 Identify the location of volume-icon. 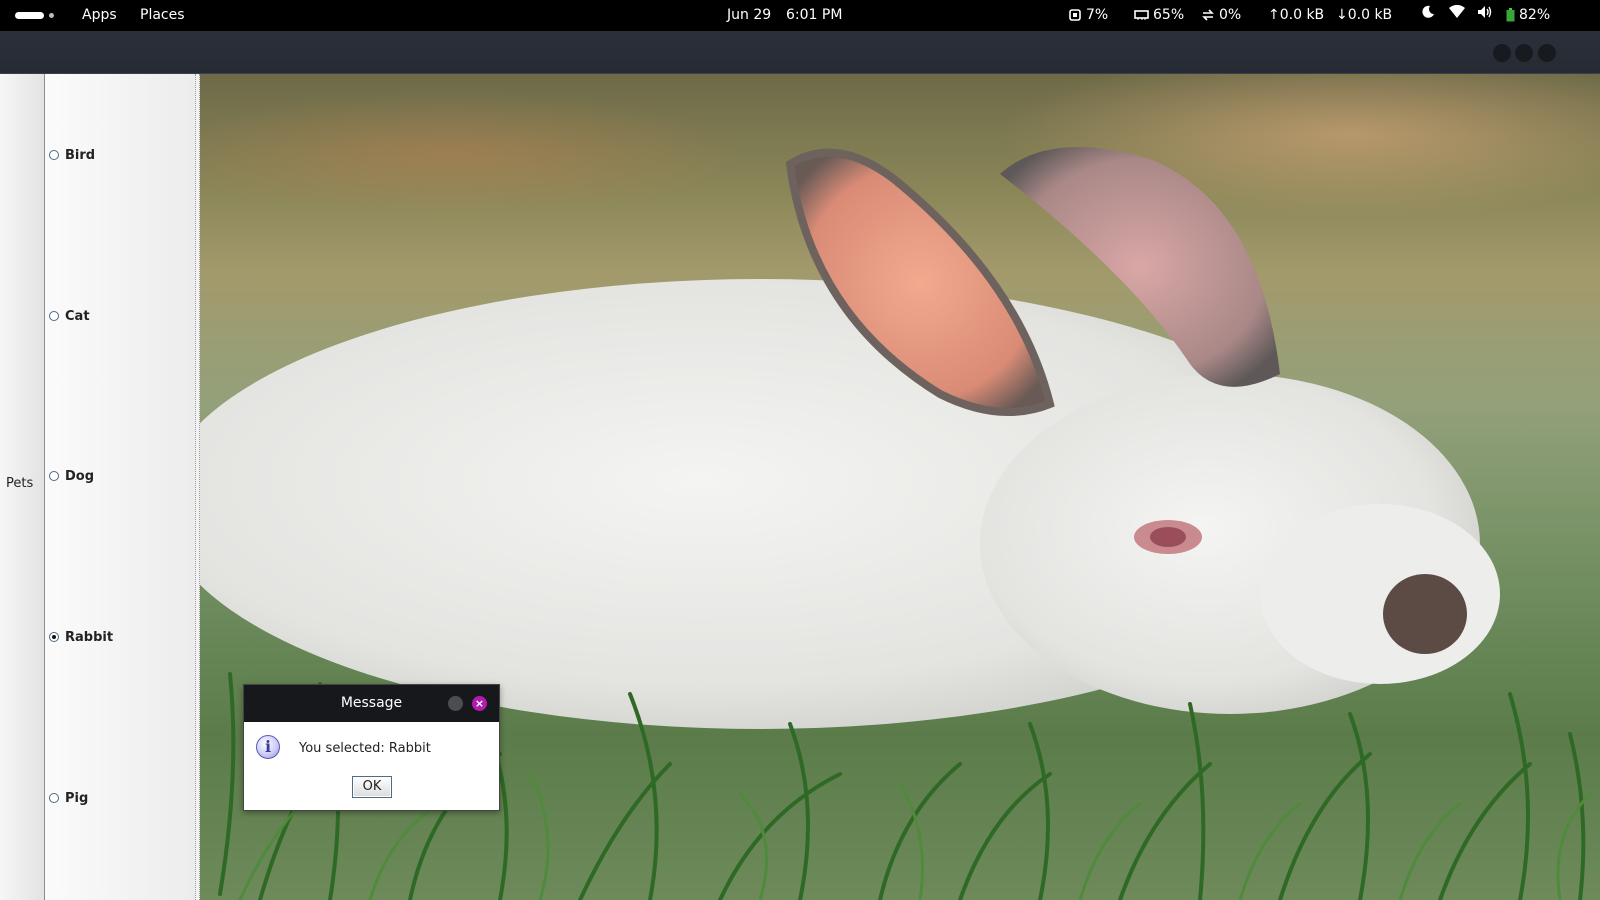
(1485, 15).